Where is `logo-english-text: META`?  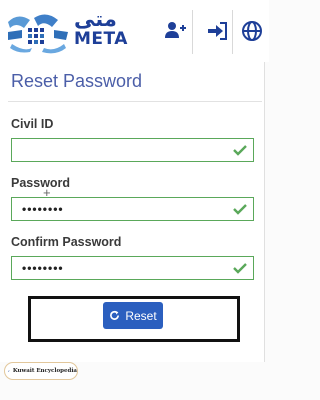
logo-english-text: META is located at coordinates (101, 39).